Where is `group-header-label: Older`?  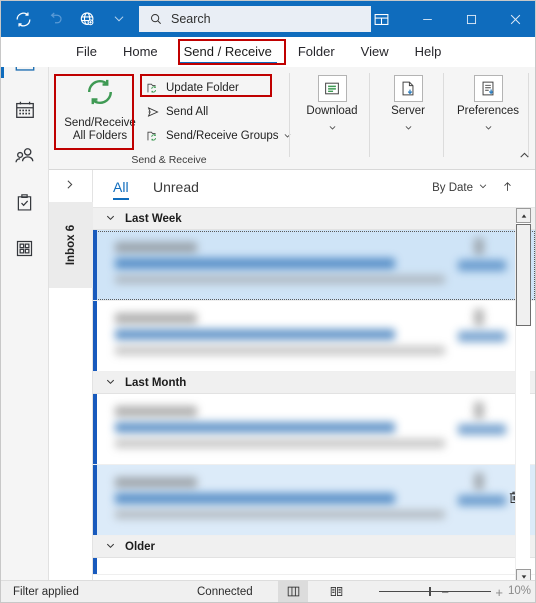 group-header-label: Older is located at coordinates (140, 546).